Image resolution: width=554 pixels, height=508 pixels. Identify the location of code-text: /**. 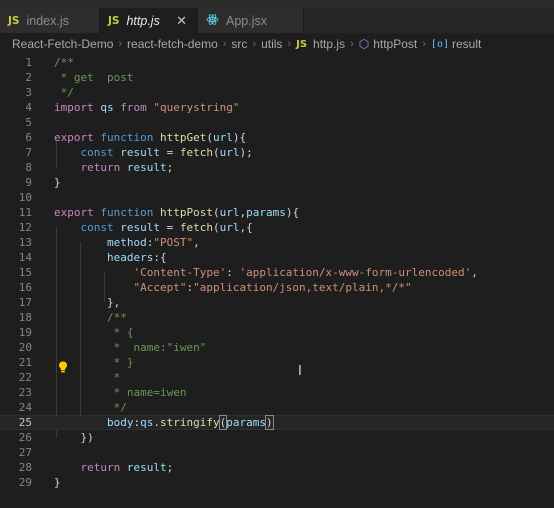
(90, 317).